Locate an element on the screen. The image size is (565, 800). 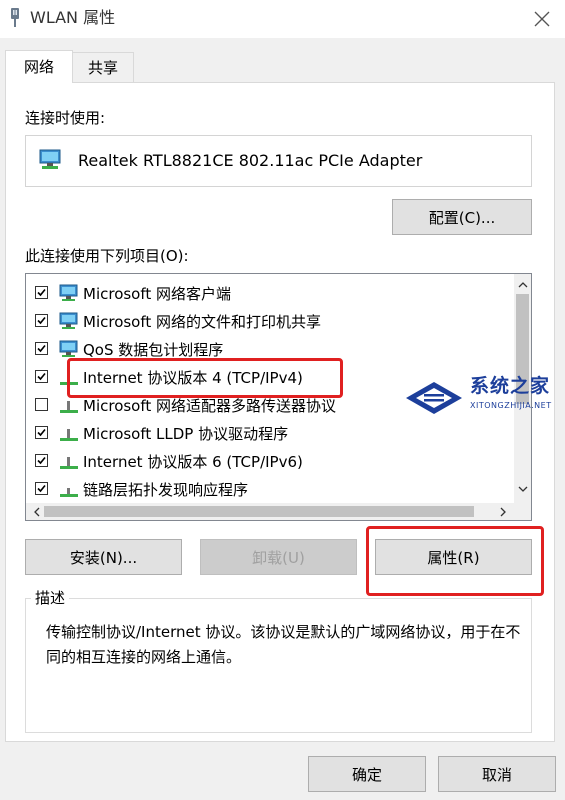
connect-using-label: 连接时使用: is located at coordinates (65, 118).